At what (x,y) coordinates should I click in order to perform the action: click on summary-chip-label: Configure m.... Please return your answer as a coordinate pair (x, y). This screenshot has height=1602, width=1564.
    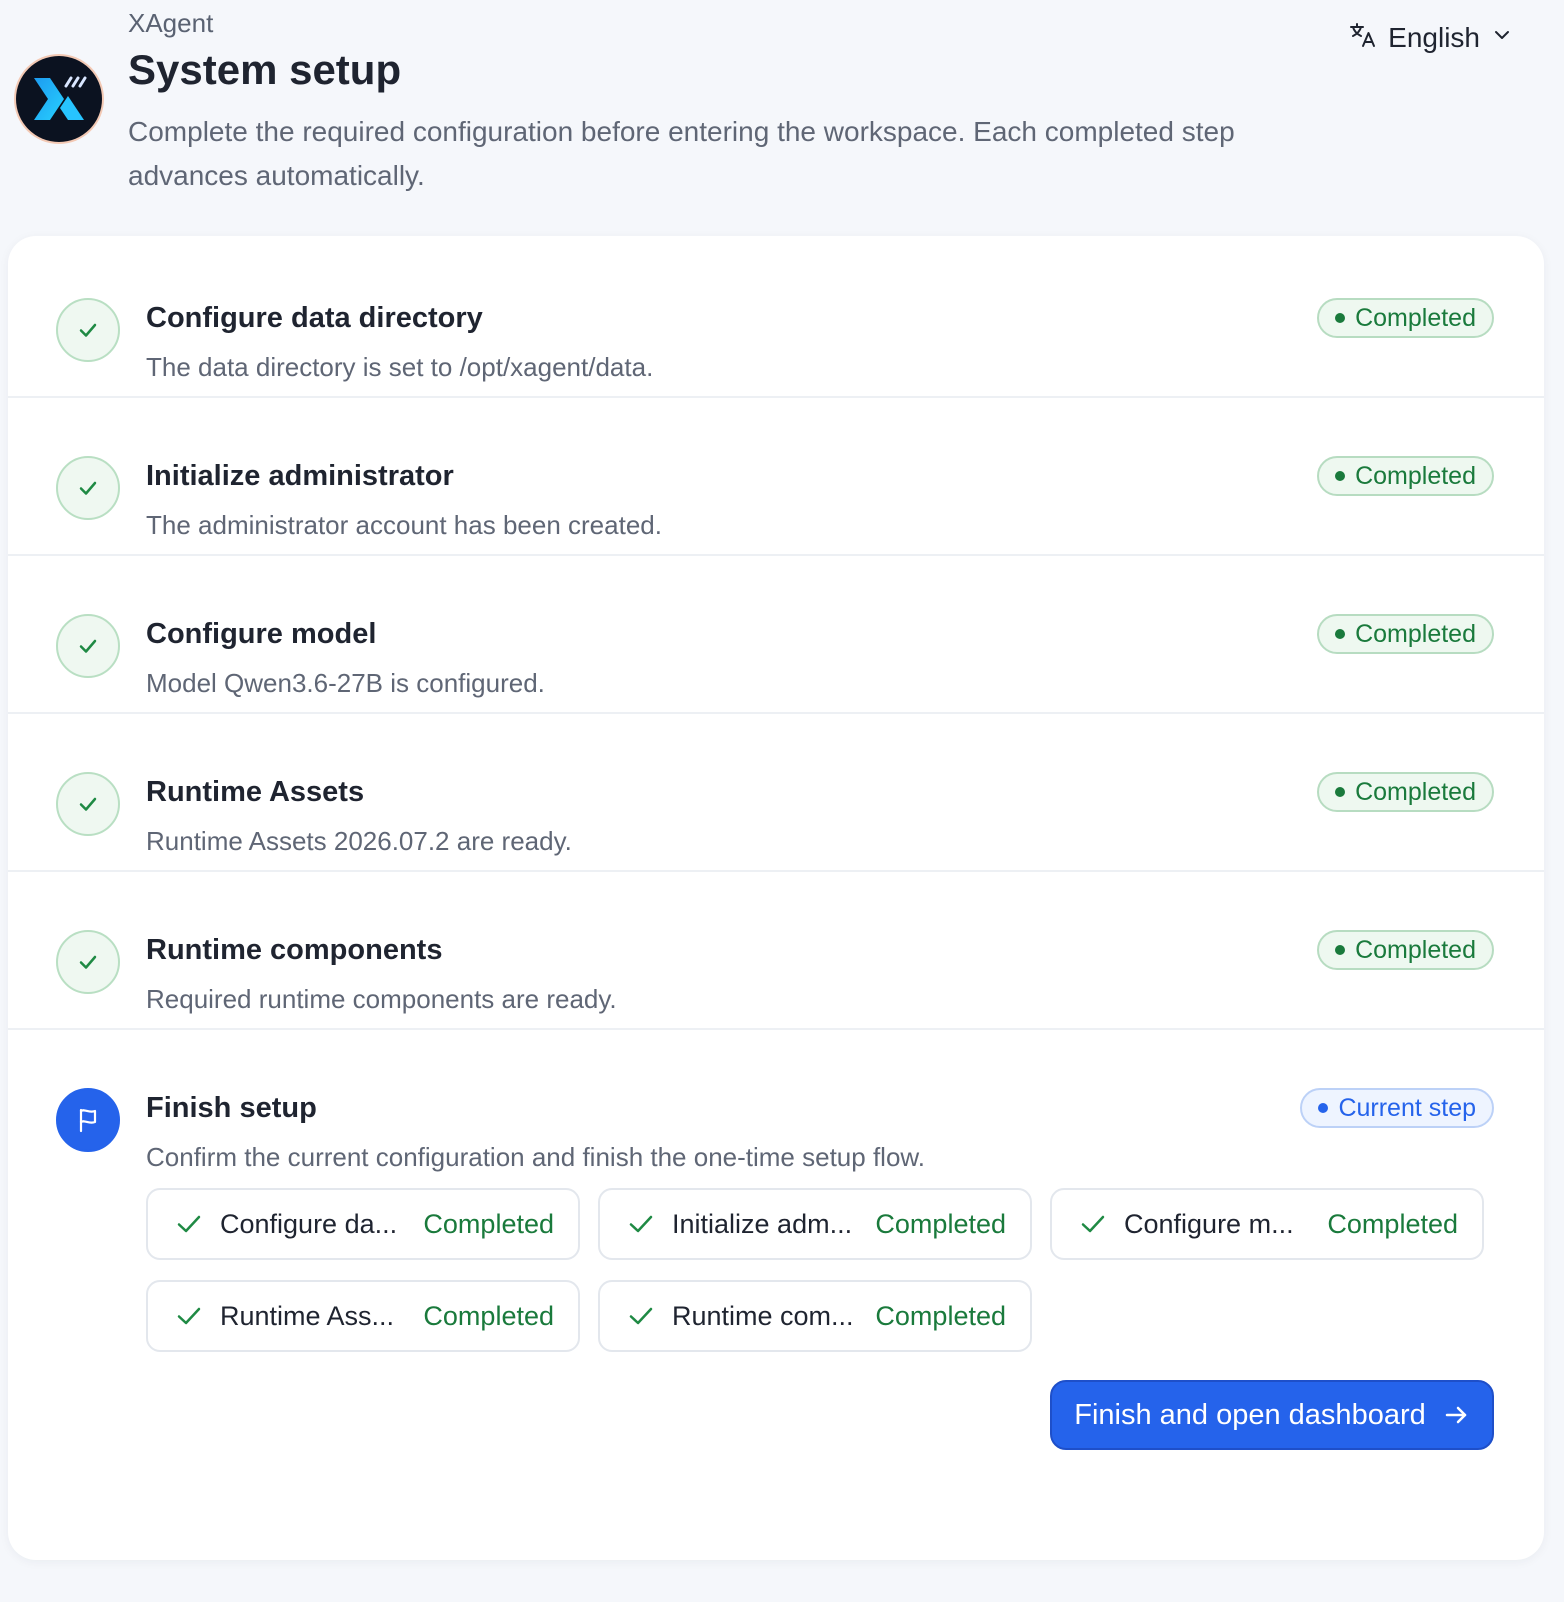
    Looking at the image, I should click on (1209, 1223).